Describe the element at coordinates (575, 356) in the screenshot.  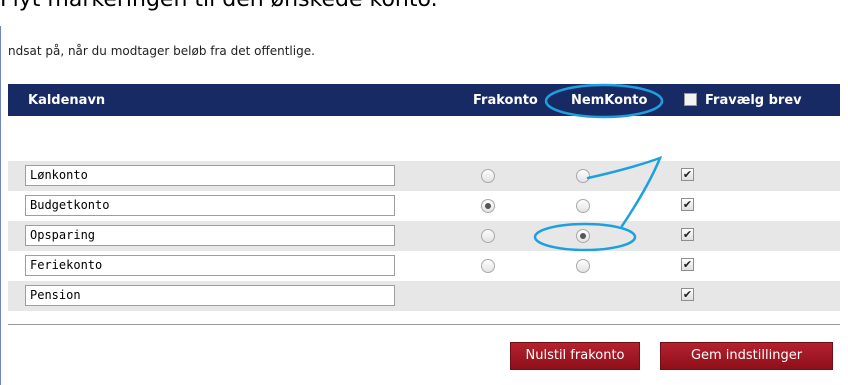
I see `reset-frakonto-button: Nulstil frakonto` at that location.